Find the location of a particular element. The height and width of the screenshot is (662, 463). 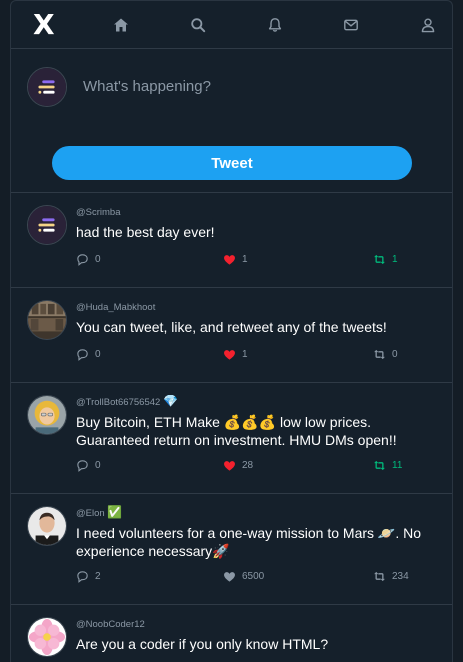

tweet-handle: @Elon ✅ is located at coordinates (99, 512).